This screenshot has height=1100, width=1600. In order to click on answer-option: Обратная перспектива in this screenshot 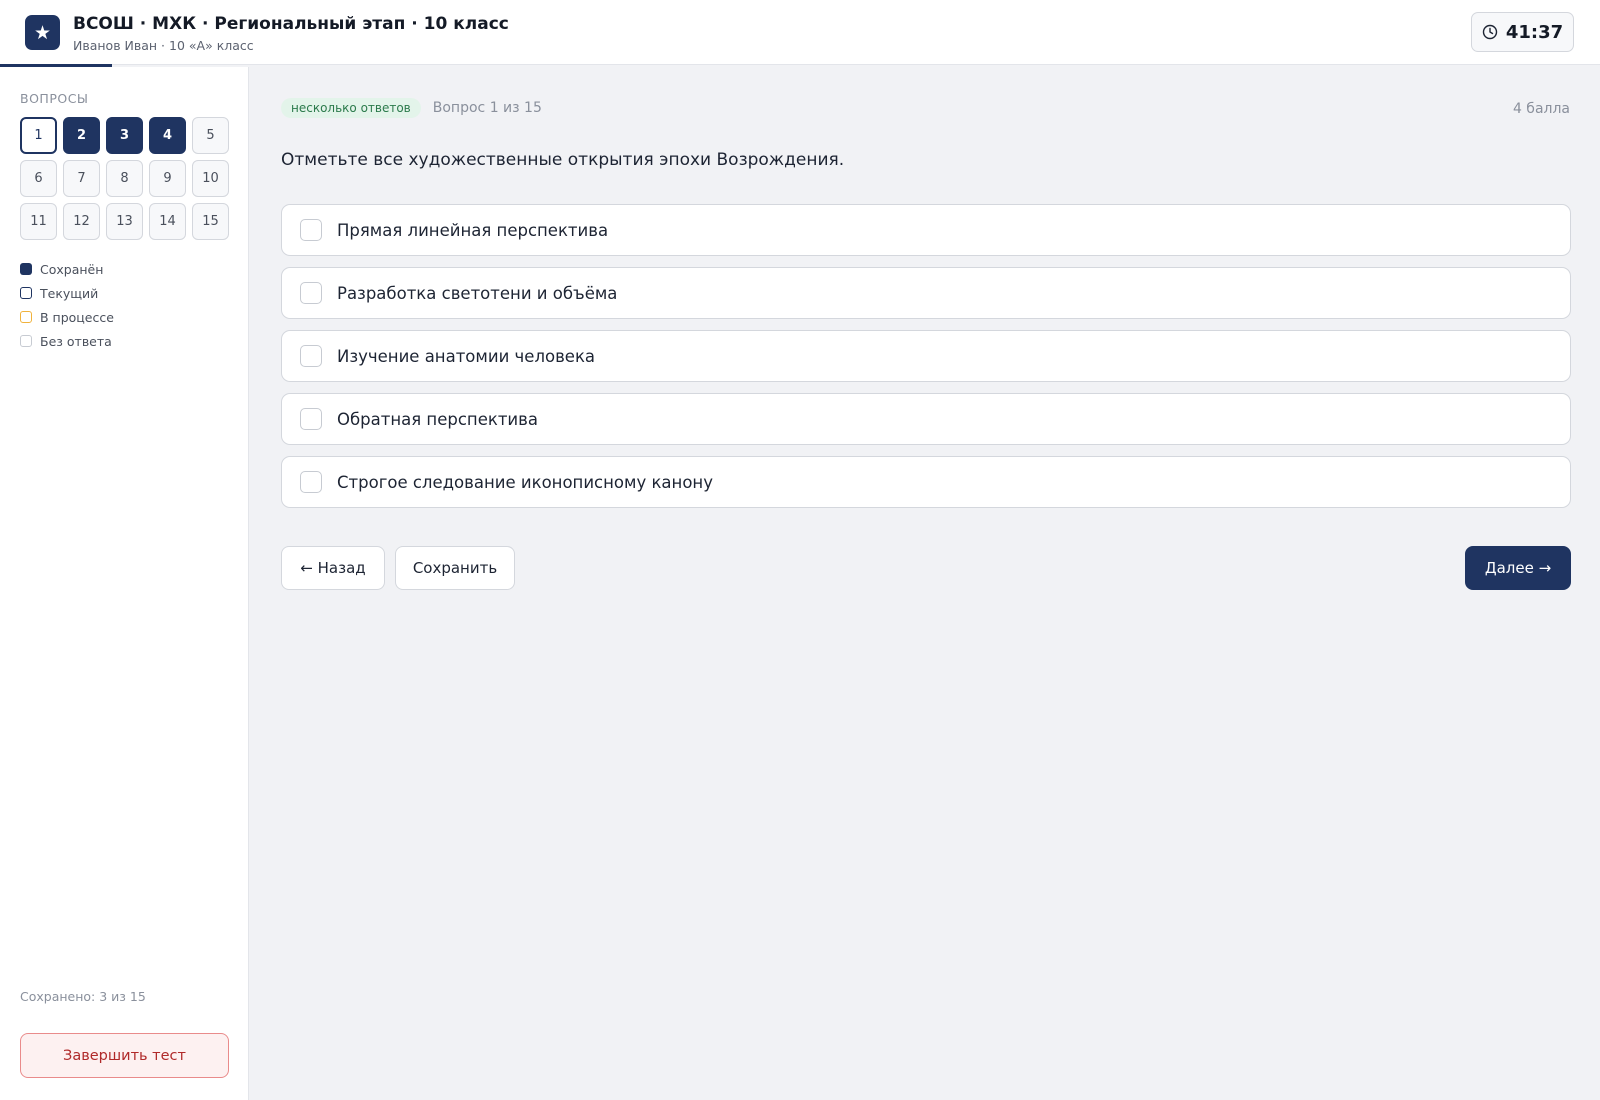, I will do `click(926, 419)`.